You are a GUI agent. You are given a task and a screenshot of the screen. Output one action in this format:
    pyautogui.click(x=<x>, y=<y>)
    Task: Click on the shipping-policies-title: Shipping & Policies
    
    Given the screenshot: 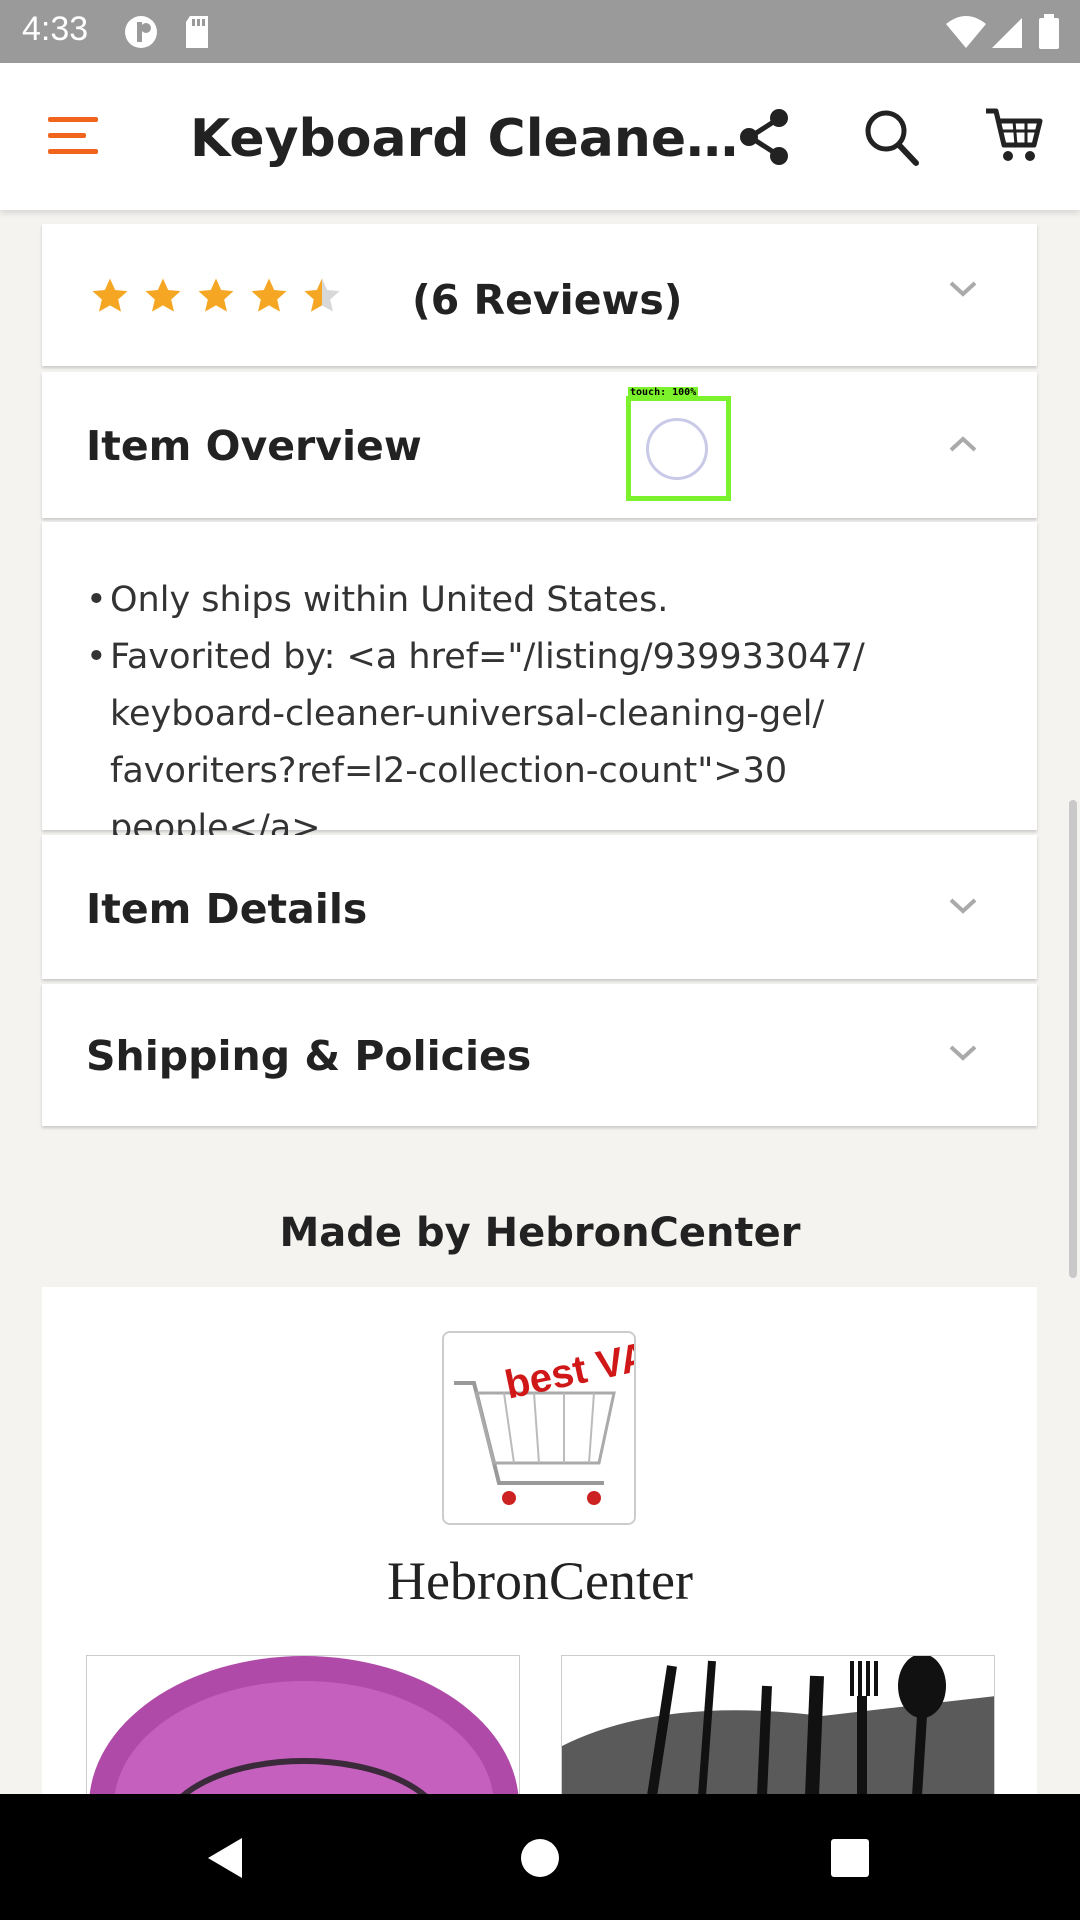 What is the action you would take?
    pyautogui.click(x=309, y=1056)
    